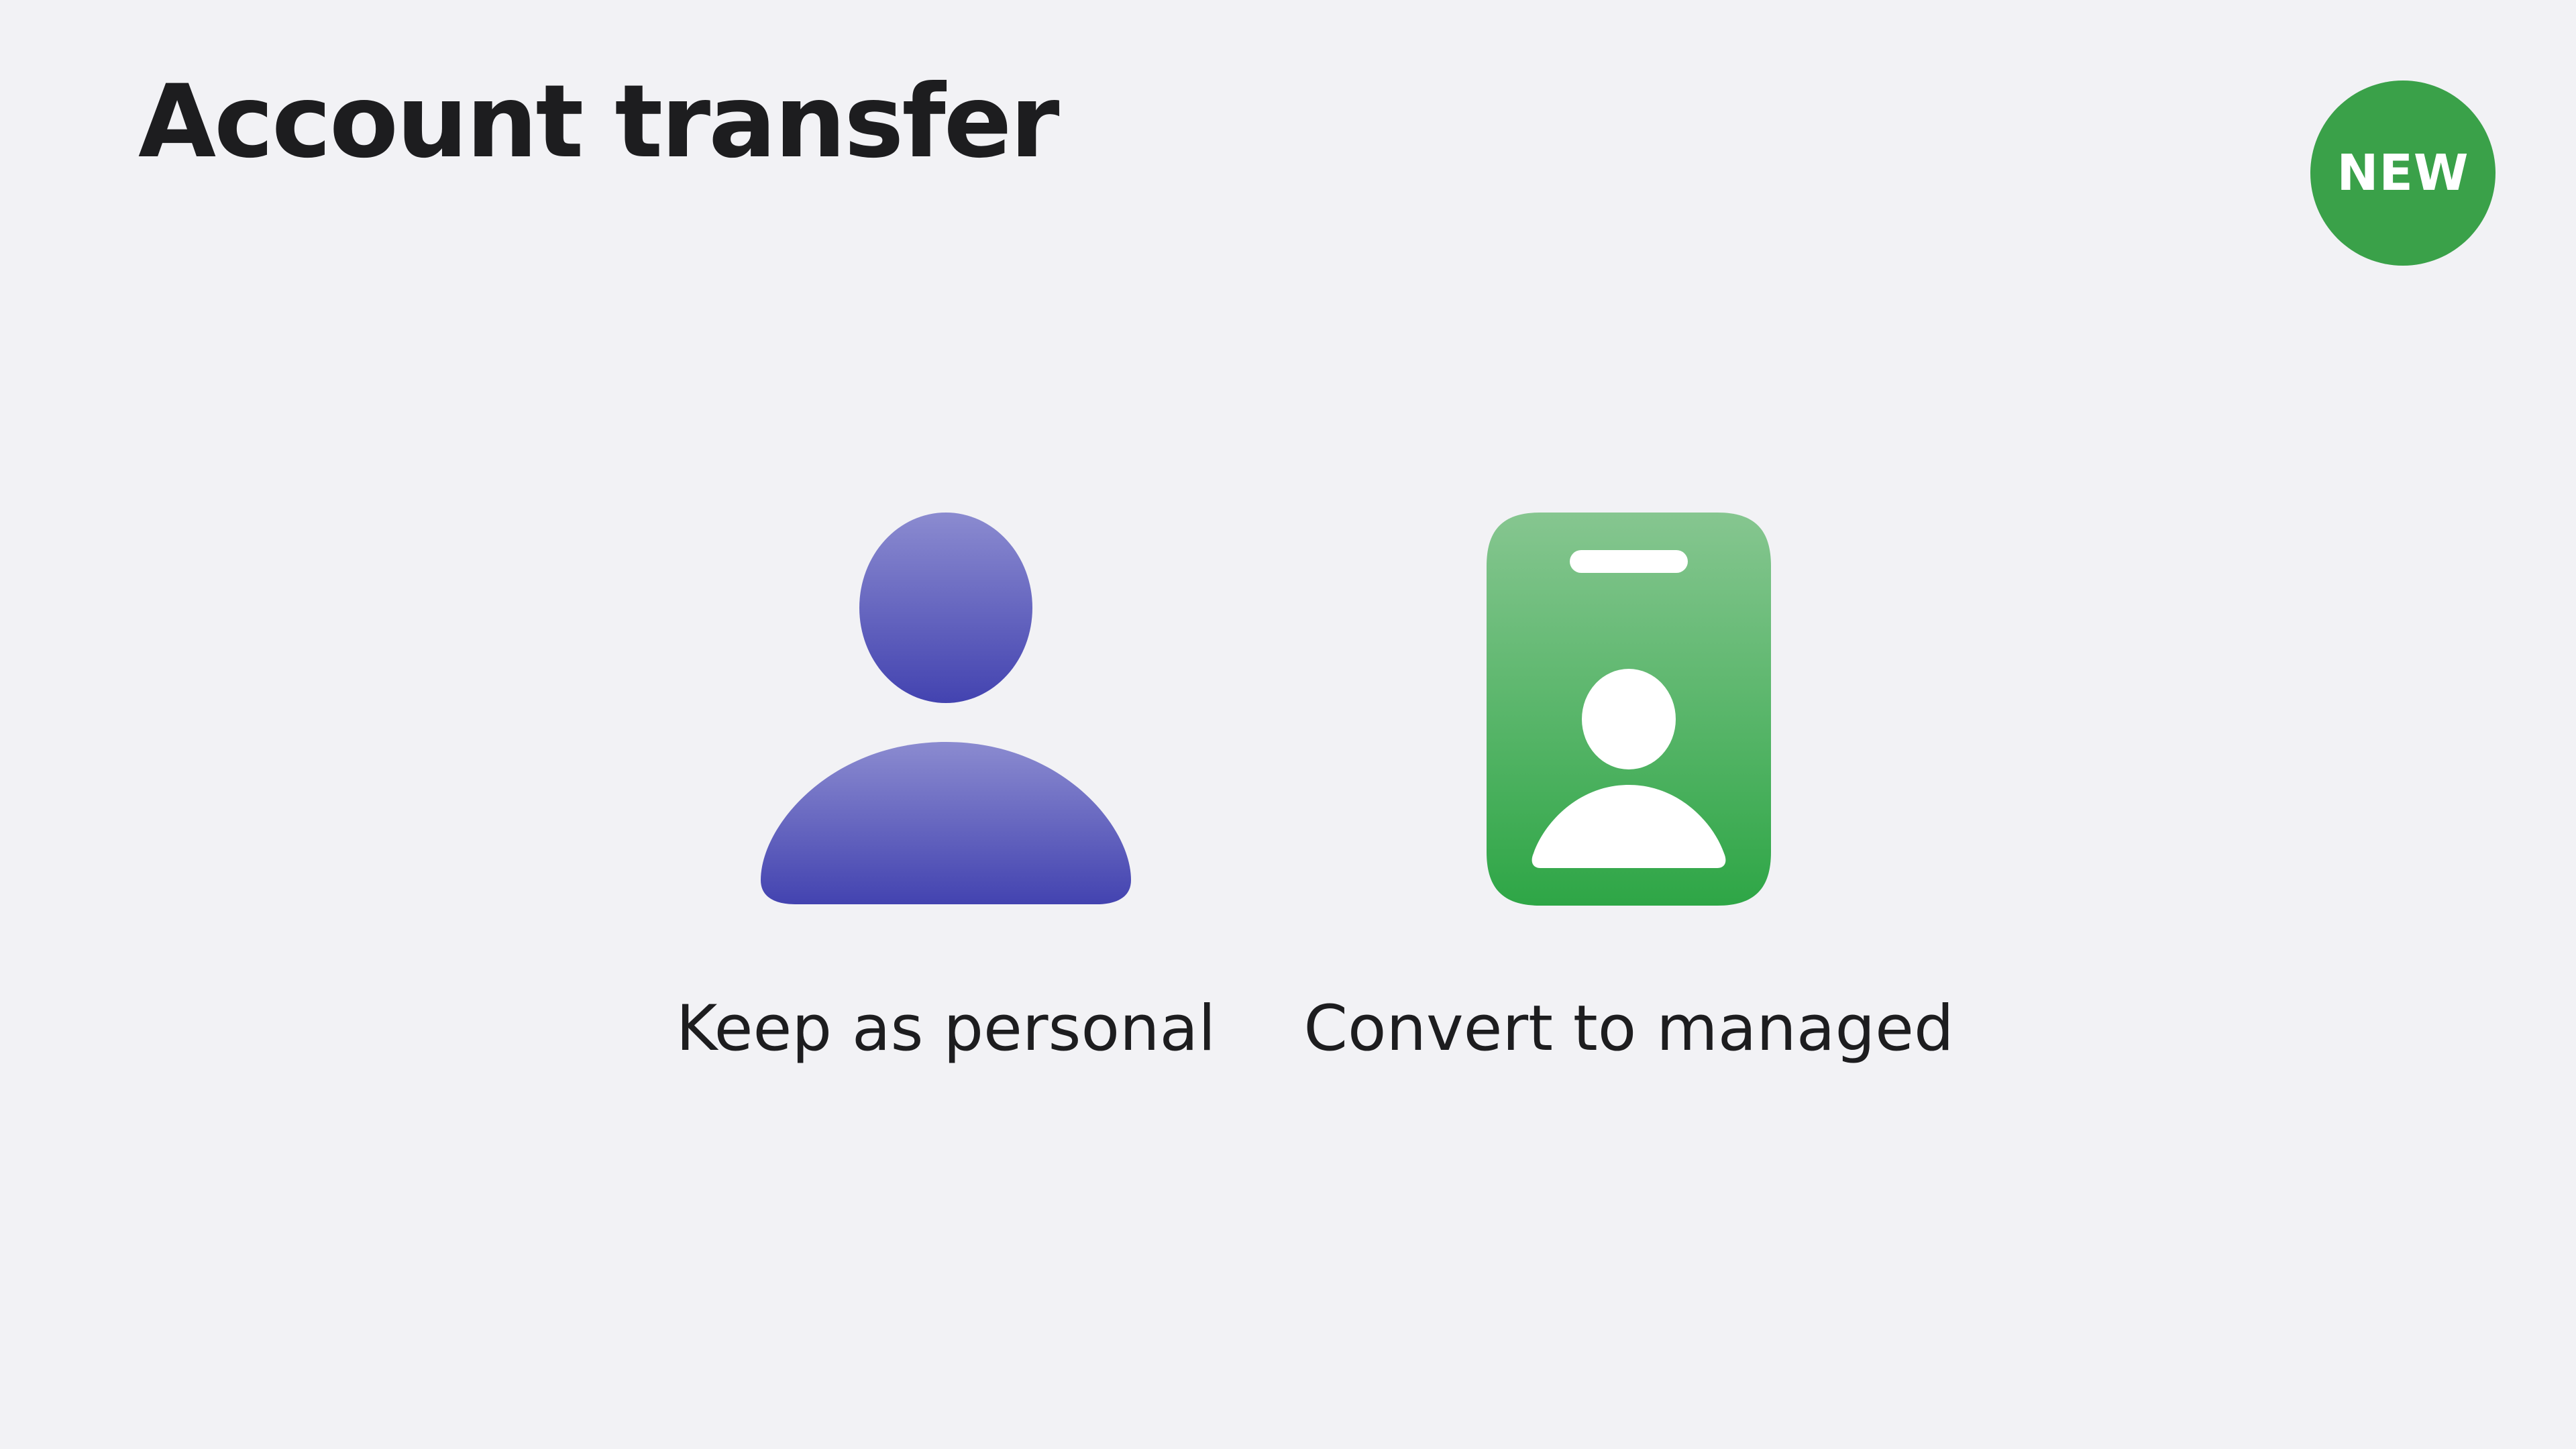  What do you see at coordinates (946, 1029) in the screenshot?
I see `keep-as-personal-label: Keep as personal` at bounding box center [946, 1029].